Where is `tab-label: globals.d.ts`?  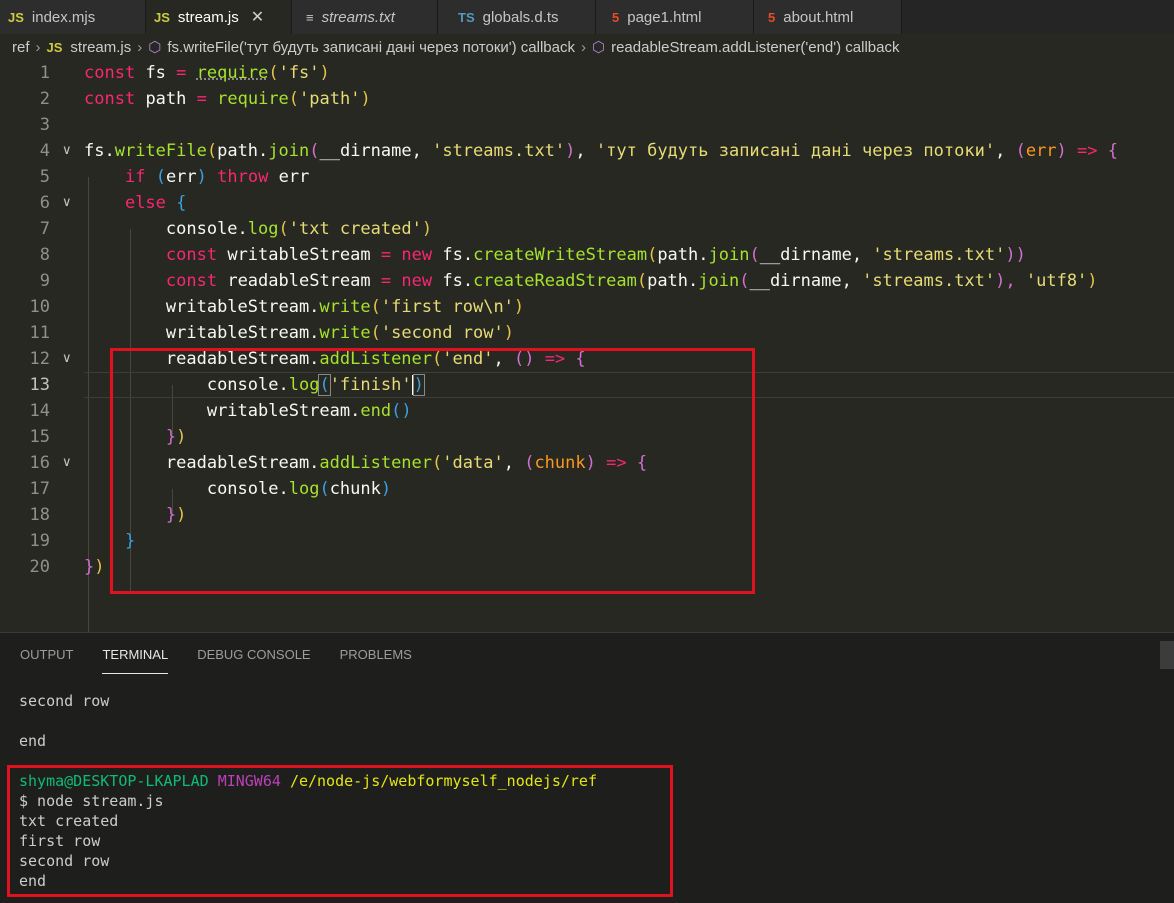
tab-label: globals.d.ts is located at coordinates (520, 17).